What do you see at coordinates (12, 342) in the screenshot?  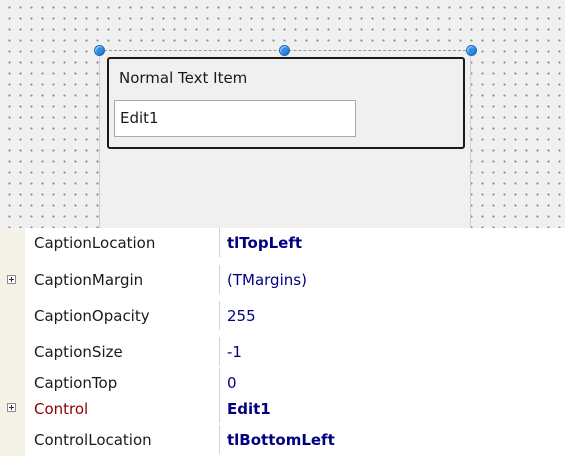 I see `inspector-gutter` at bounding box center [12, 342].